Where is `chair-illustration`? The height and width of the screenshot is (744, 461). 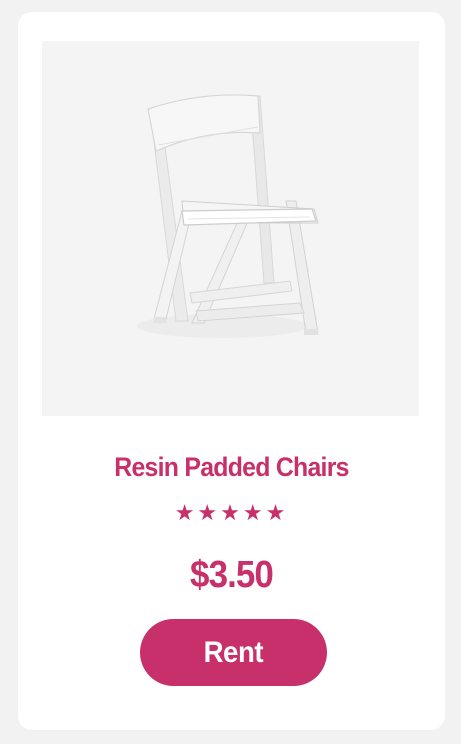 chair-illustration is located at coordinates (228, 216).